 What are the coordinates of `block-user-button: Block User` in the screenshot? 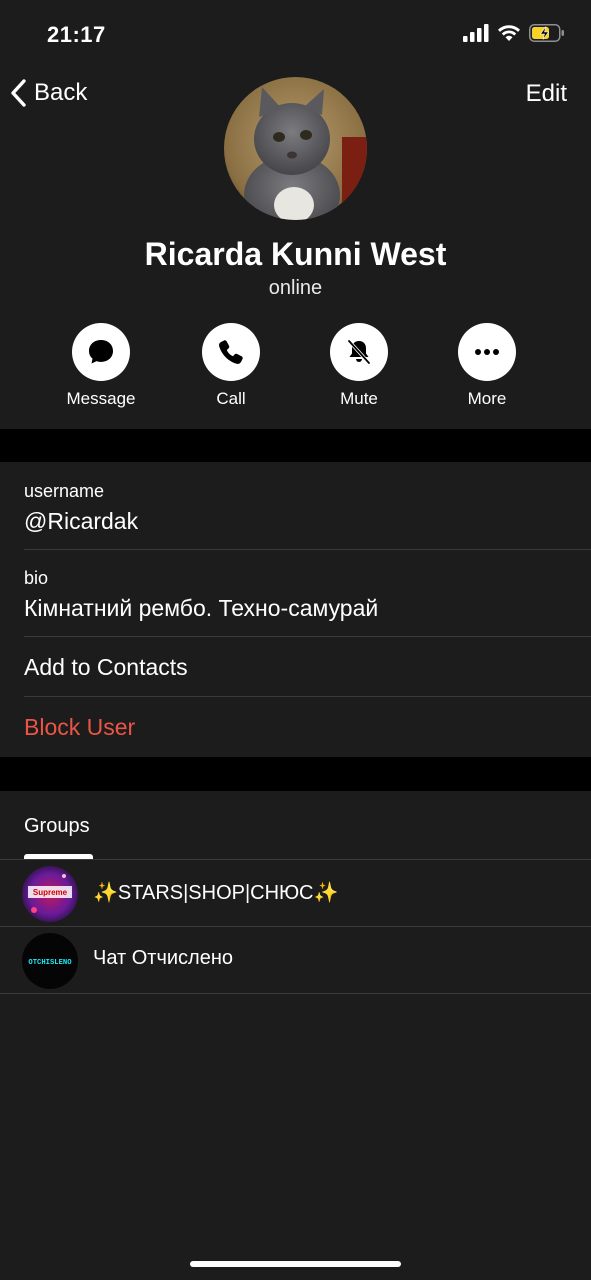 It's located at (79, 727).